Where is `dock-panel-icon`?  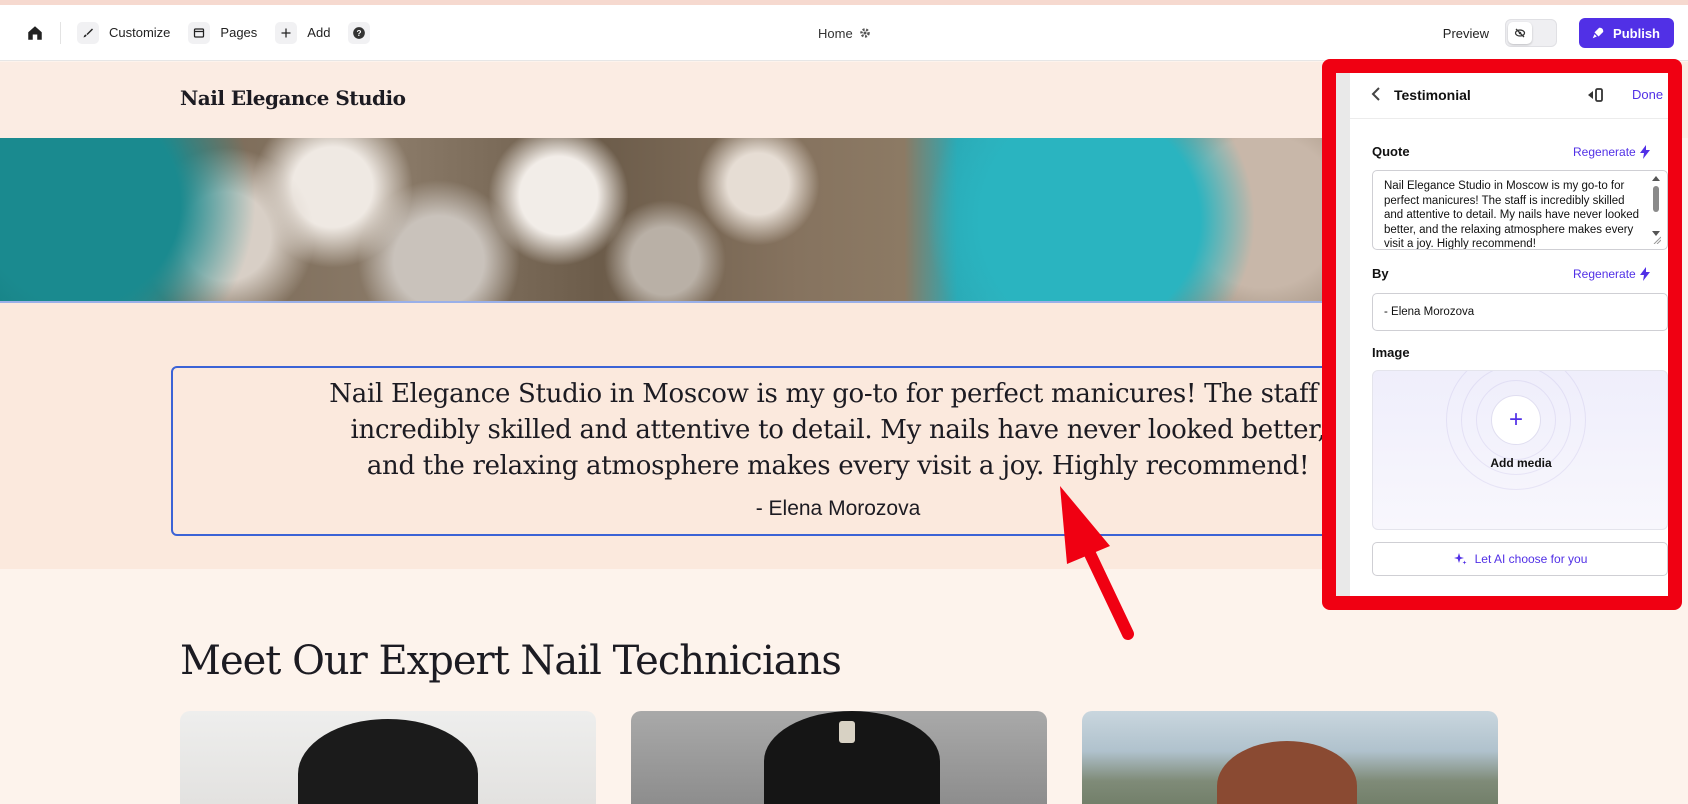
dock-panel-icon is located at coordinates (1596, 97).